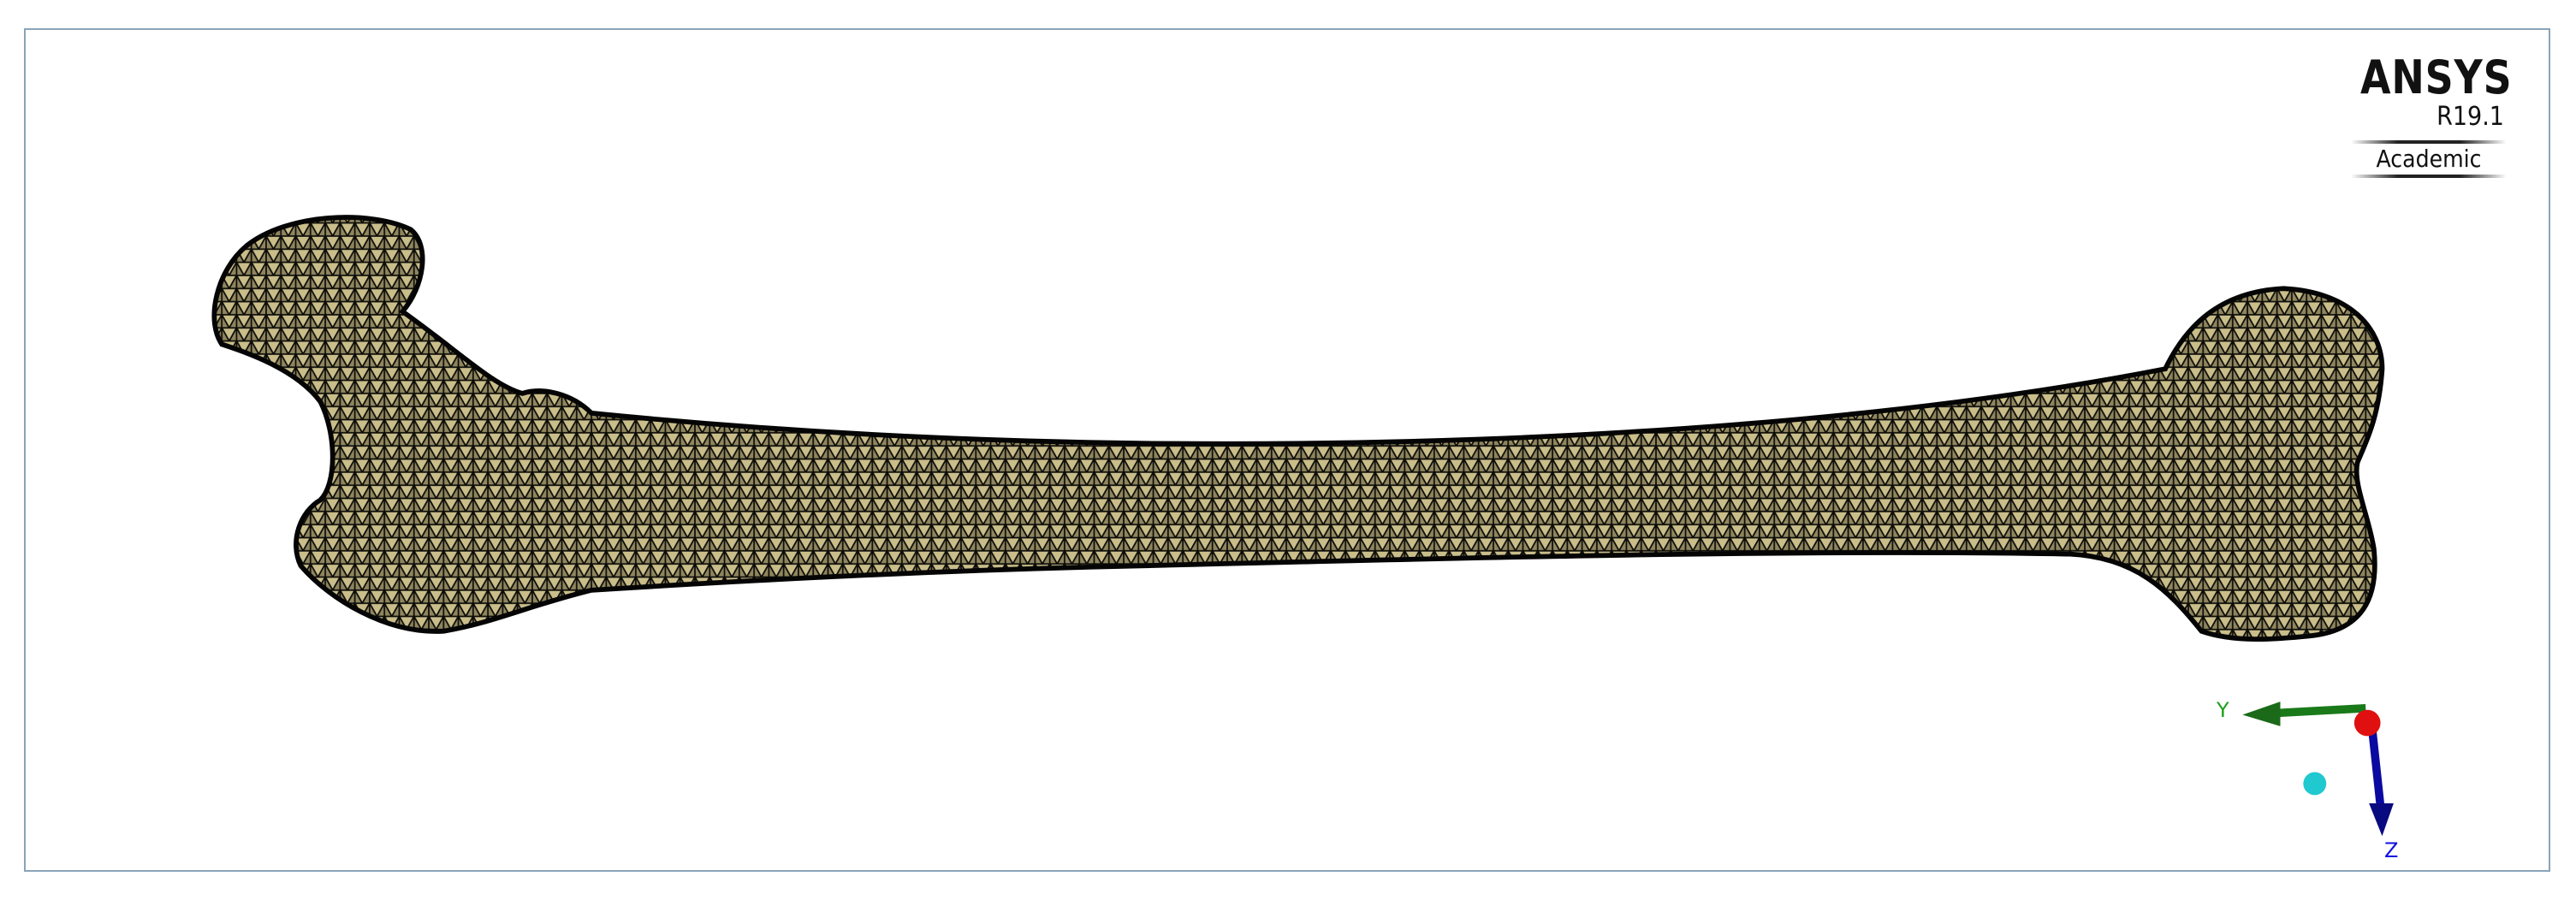  What do you see at coordinates (2318, 769) in the screenshot?
I see `coordinate-triad` at bounding box center [2318, 769].